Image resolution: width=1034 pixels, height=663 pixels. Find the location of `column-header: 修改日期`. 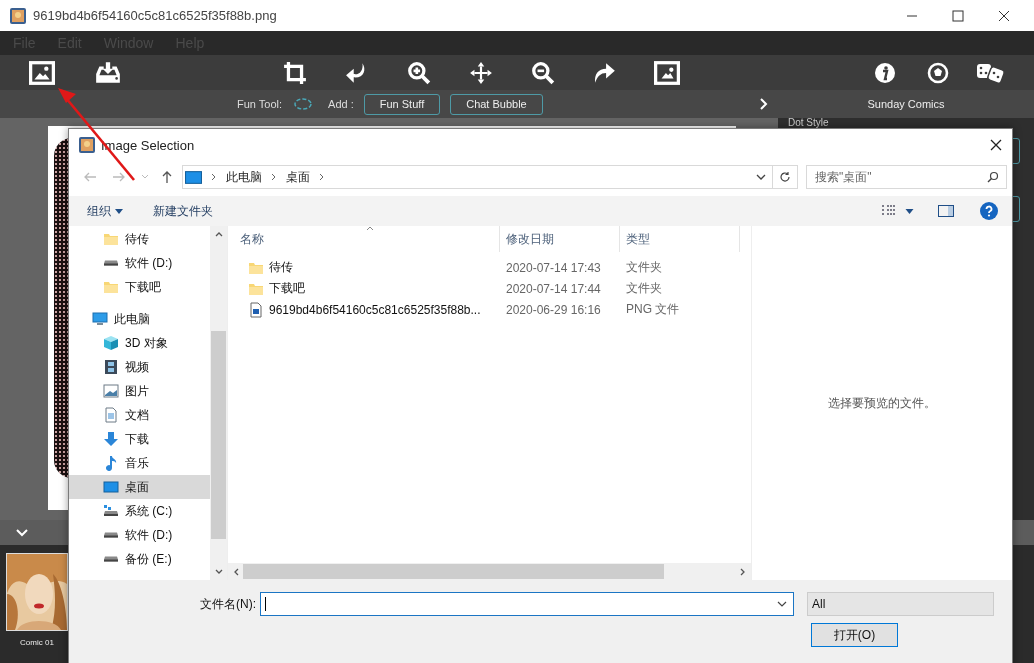

column-header: 修改日期 is located at coordinates (560, 239).